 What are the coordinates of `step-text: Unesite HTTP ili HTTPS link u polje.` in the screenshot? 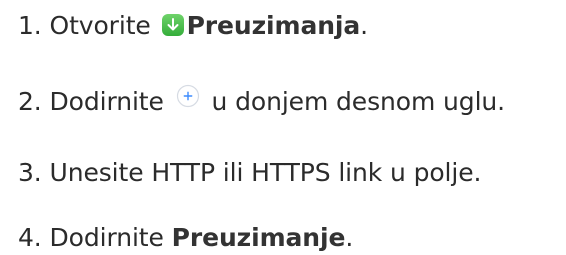 It's located at (265, 172).